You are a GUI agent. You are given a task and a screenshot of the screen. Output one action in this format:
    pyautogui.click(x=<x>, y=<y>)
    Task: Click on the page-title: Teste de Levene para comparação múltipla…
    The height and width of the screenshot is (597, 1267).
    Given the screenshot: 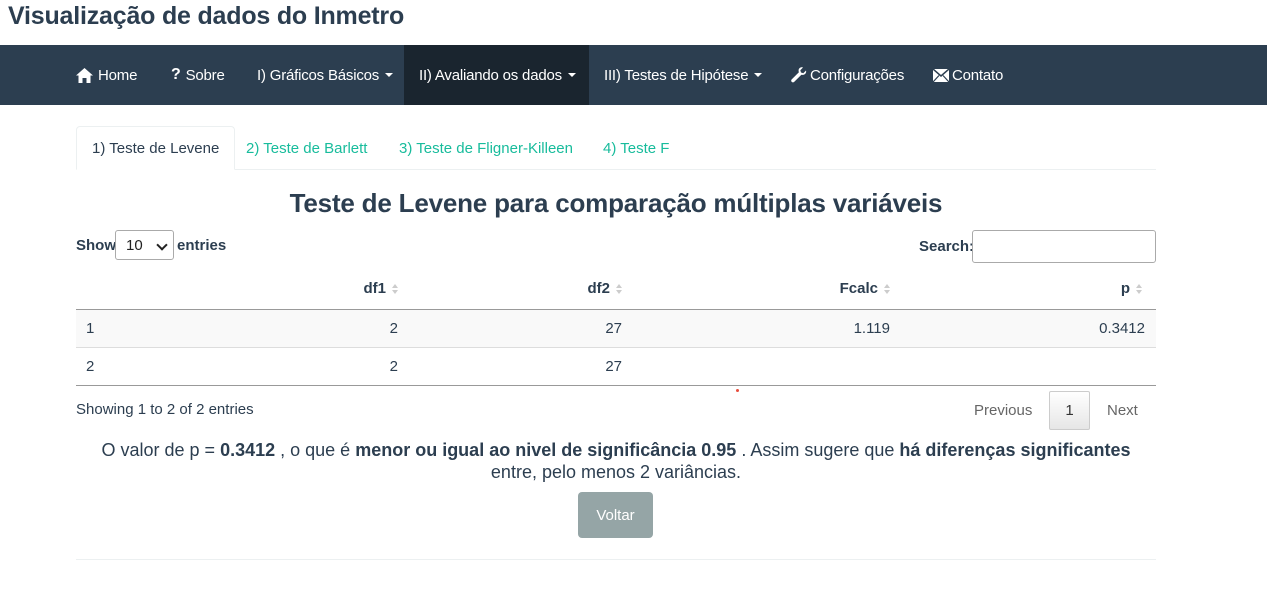 What is the action you would take?
    pyautogui.click(x=616, y=203)
    